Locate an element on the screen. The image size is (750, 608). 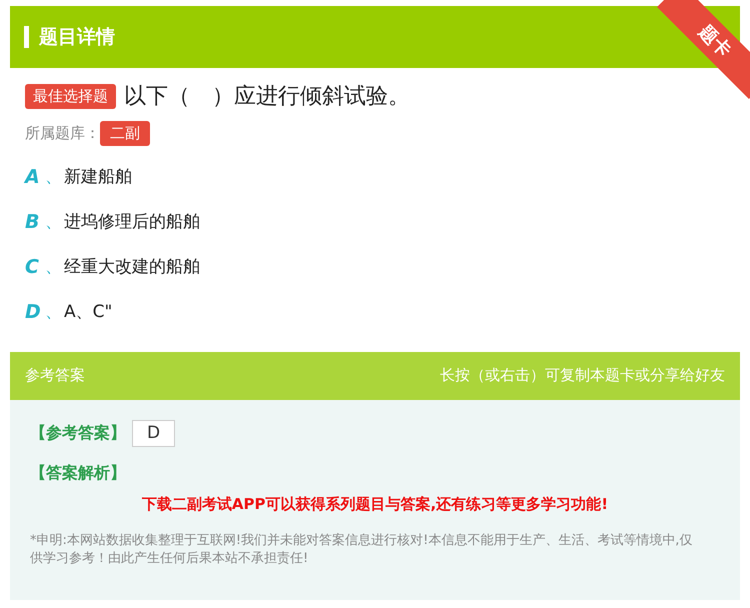
ribbon-label: 题卡 is located at coordinates (715, 42).